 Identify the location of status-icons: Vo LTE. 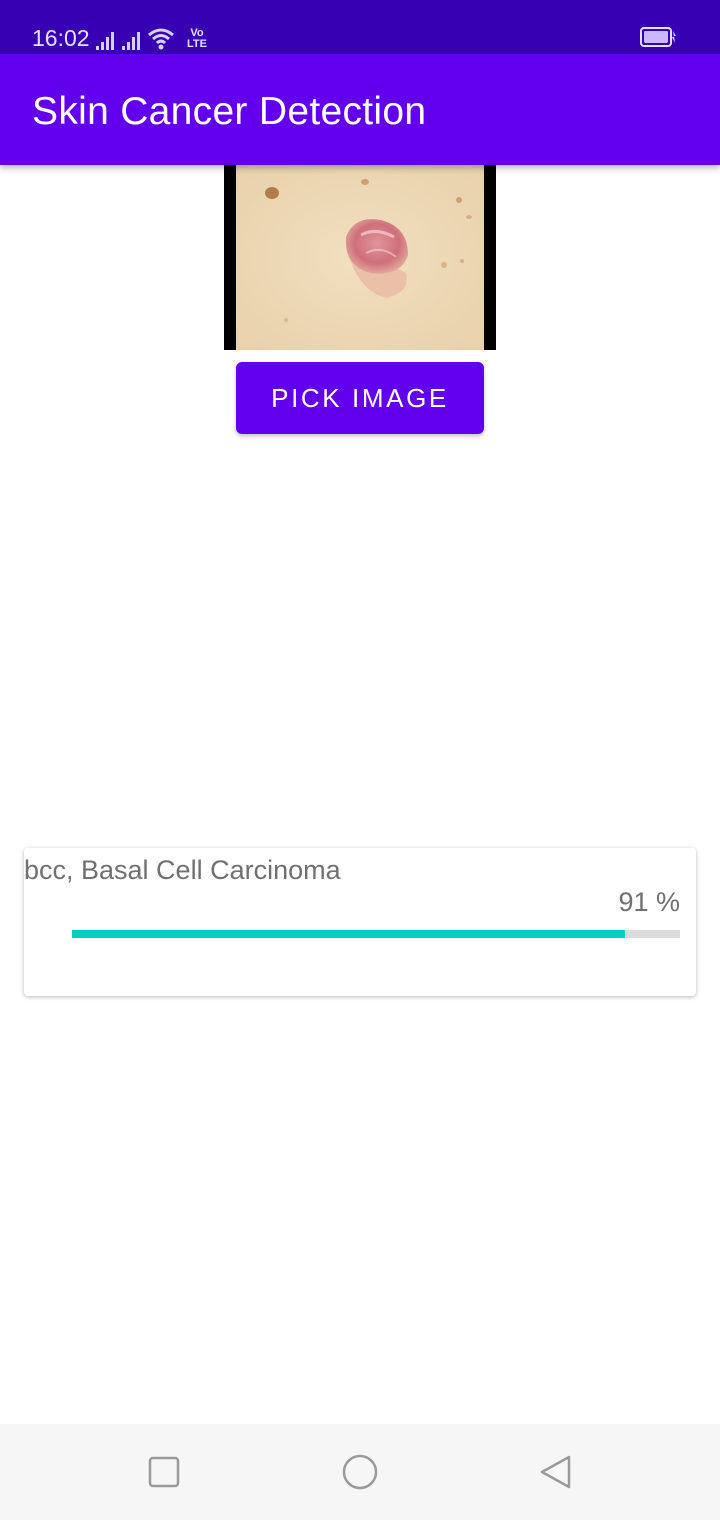
(154, 37).